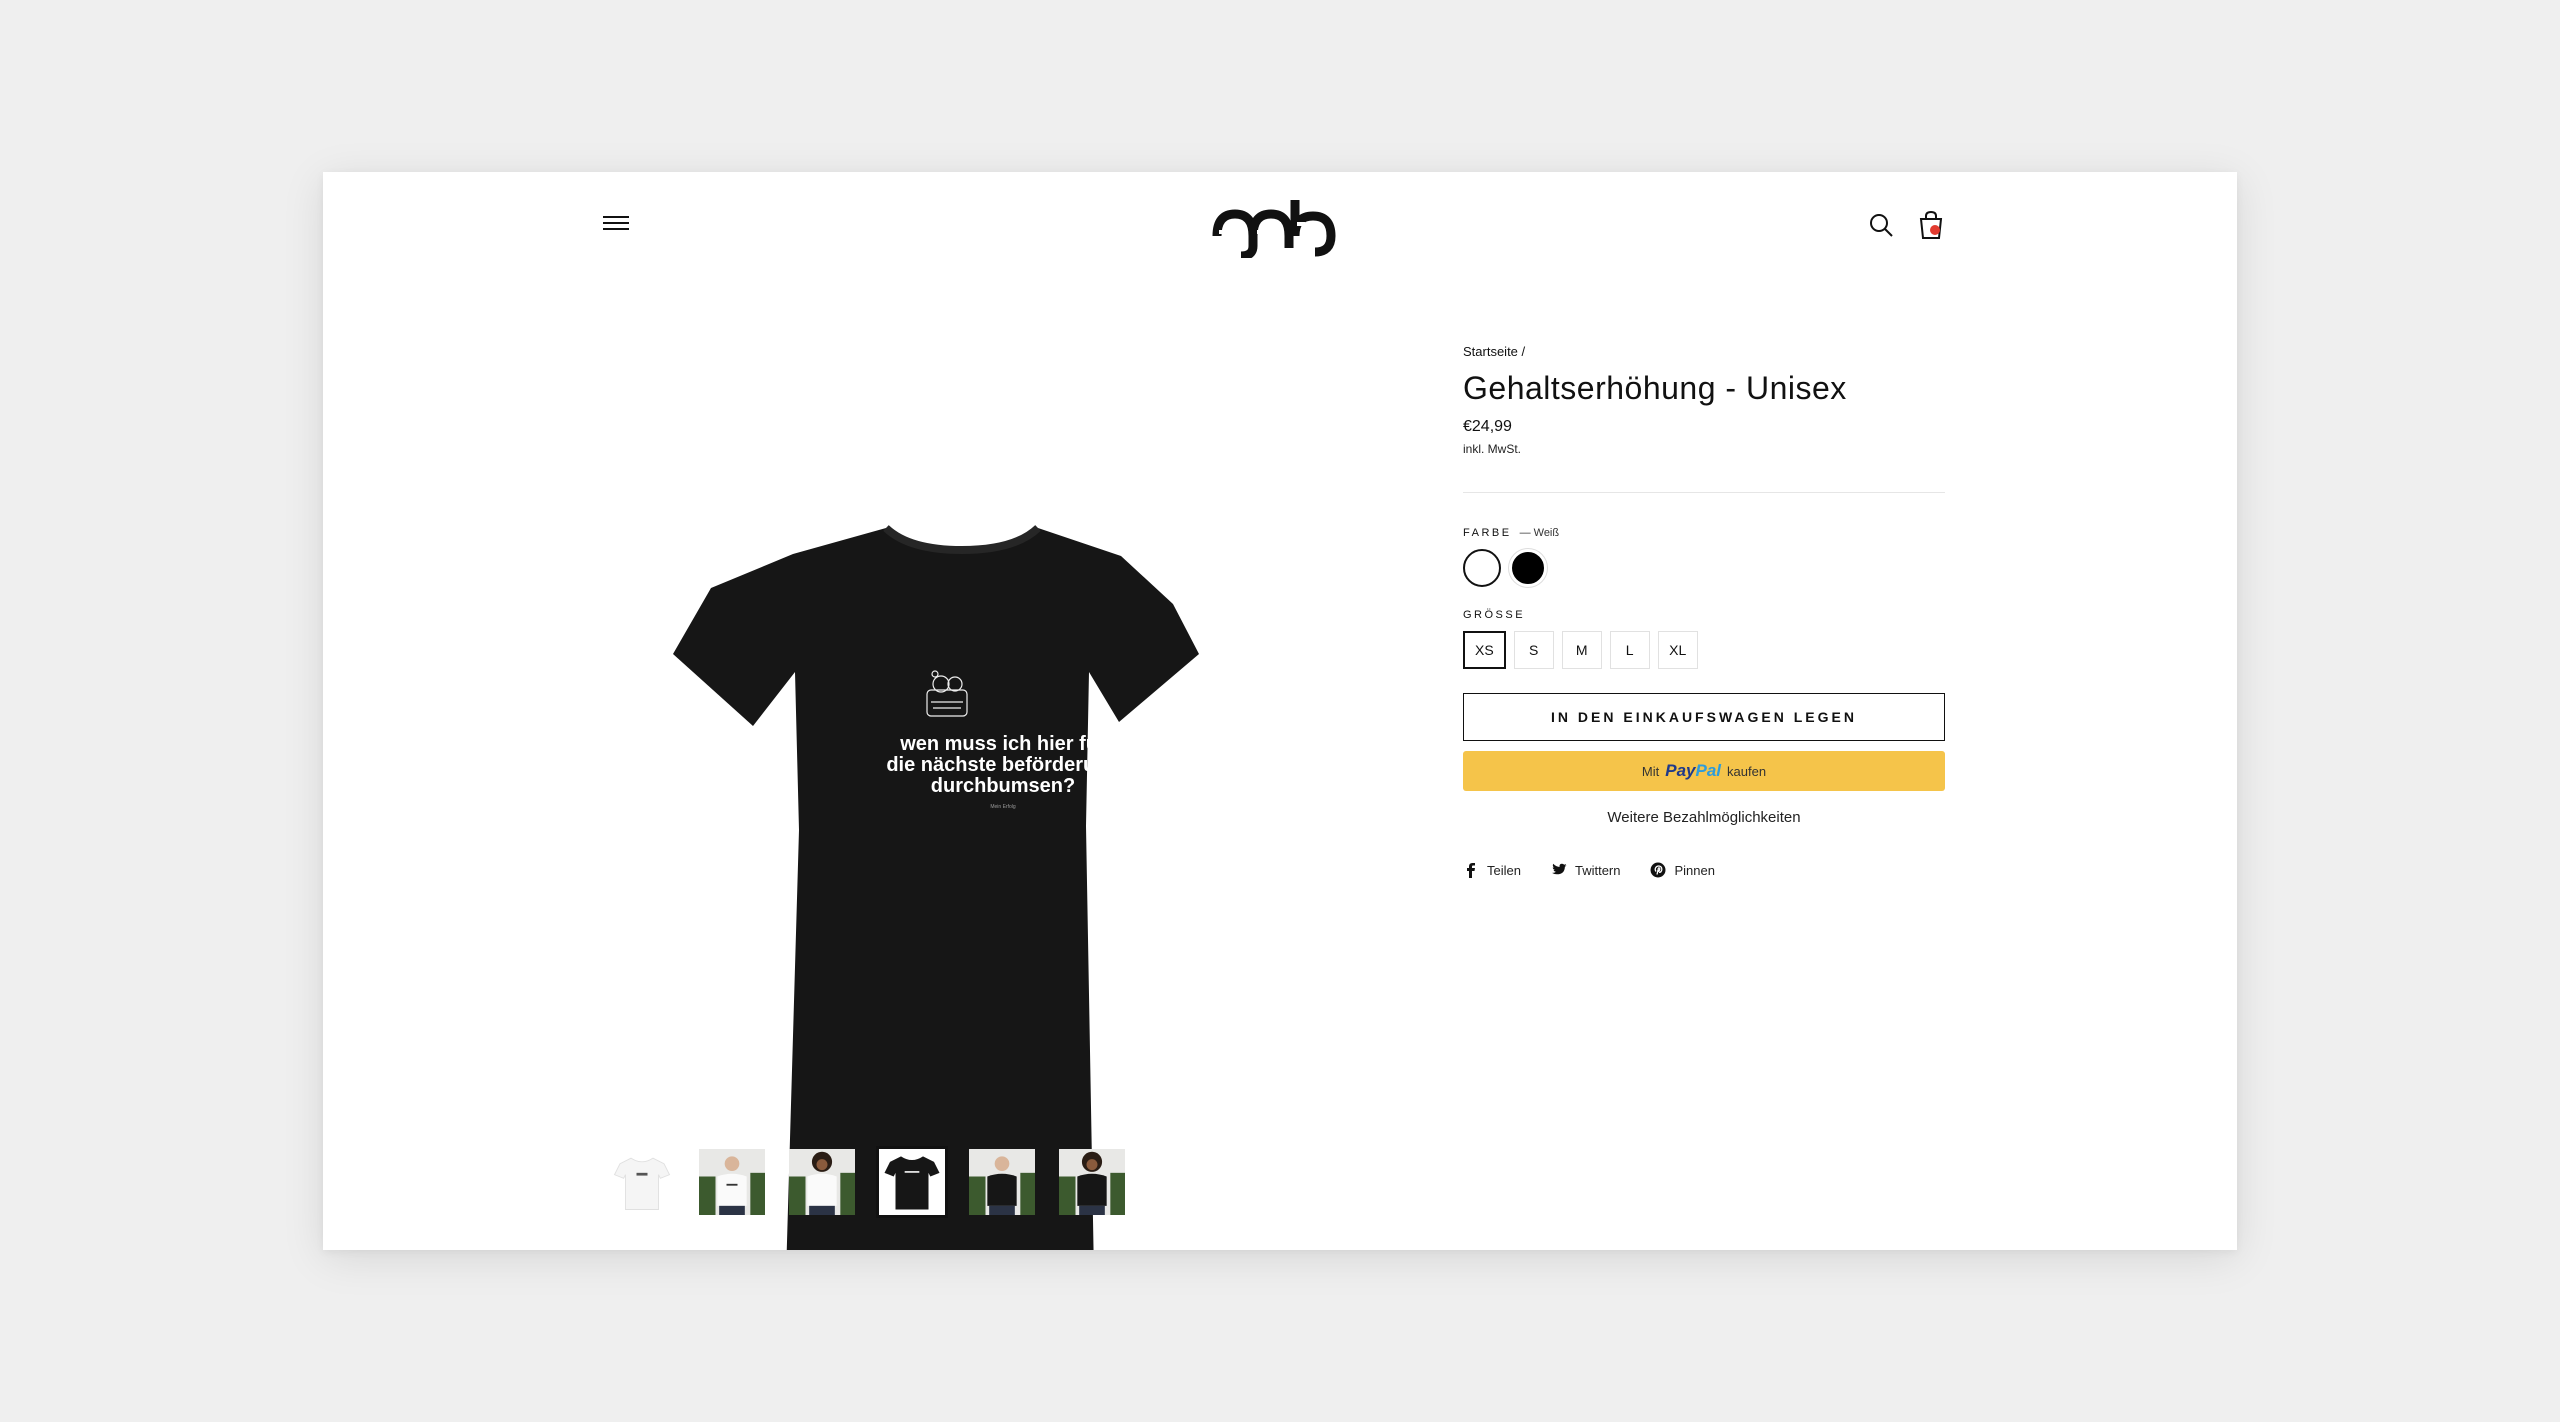 The height and width of the screenshot is (1422, 2560). I want to click on share-links: Teilen Twittern Pinnen, so click(1704, 870).